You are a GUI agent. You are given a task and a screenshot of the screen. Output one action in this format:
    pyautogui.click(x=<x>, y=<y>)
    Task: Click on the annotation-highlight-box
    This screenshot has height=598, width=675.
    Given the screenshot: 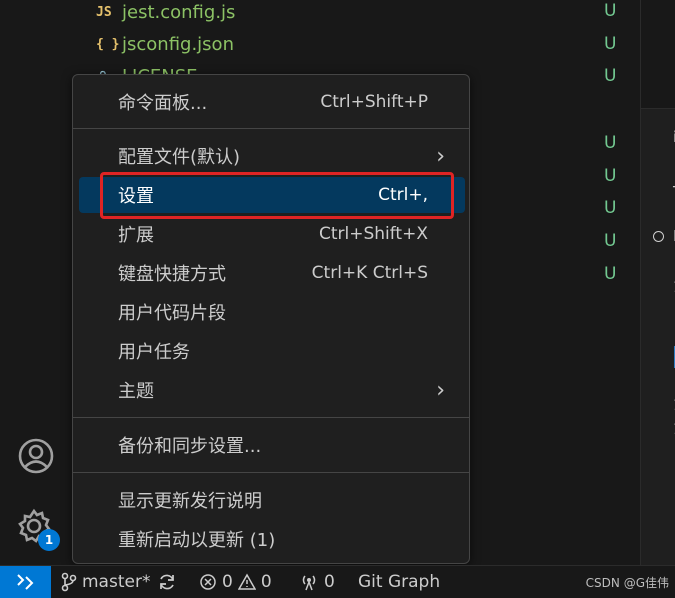 What is the action you would take?
    pyautogui.click(x=277, y=195)
    